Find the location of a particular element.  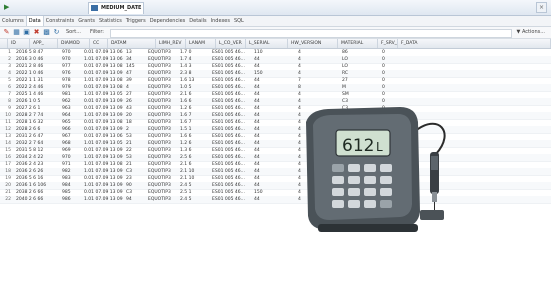

table-cell: 18 is located at coordinates (135, 122).